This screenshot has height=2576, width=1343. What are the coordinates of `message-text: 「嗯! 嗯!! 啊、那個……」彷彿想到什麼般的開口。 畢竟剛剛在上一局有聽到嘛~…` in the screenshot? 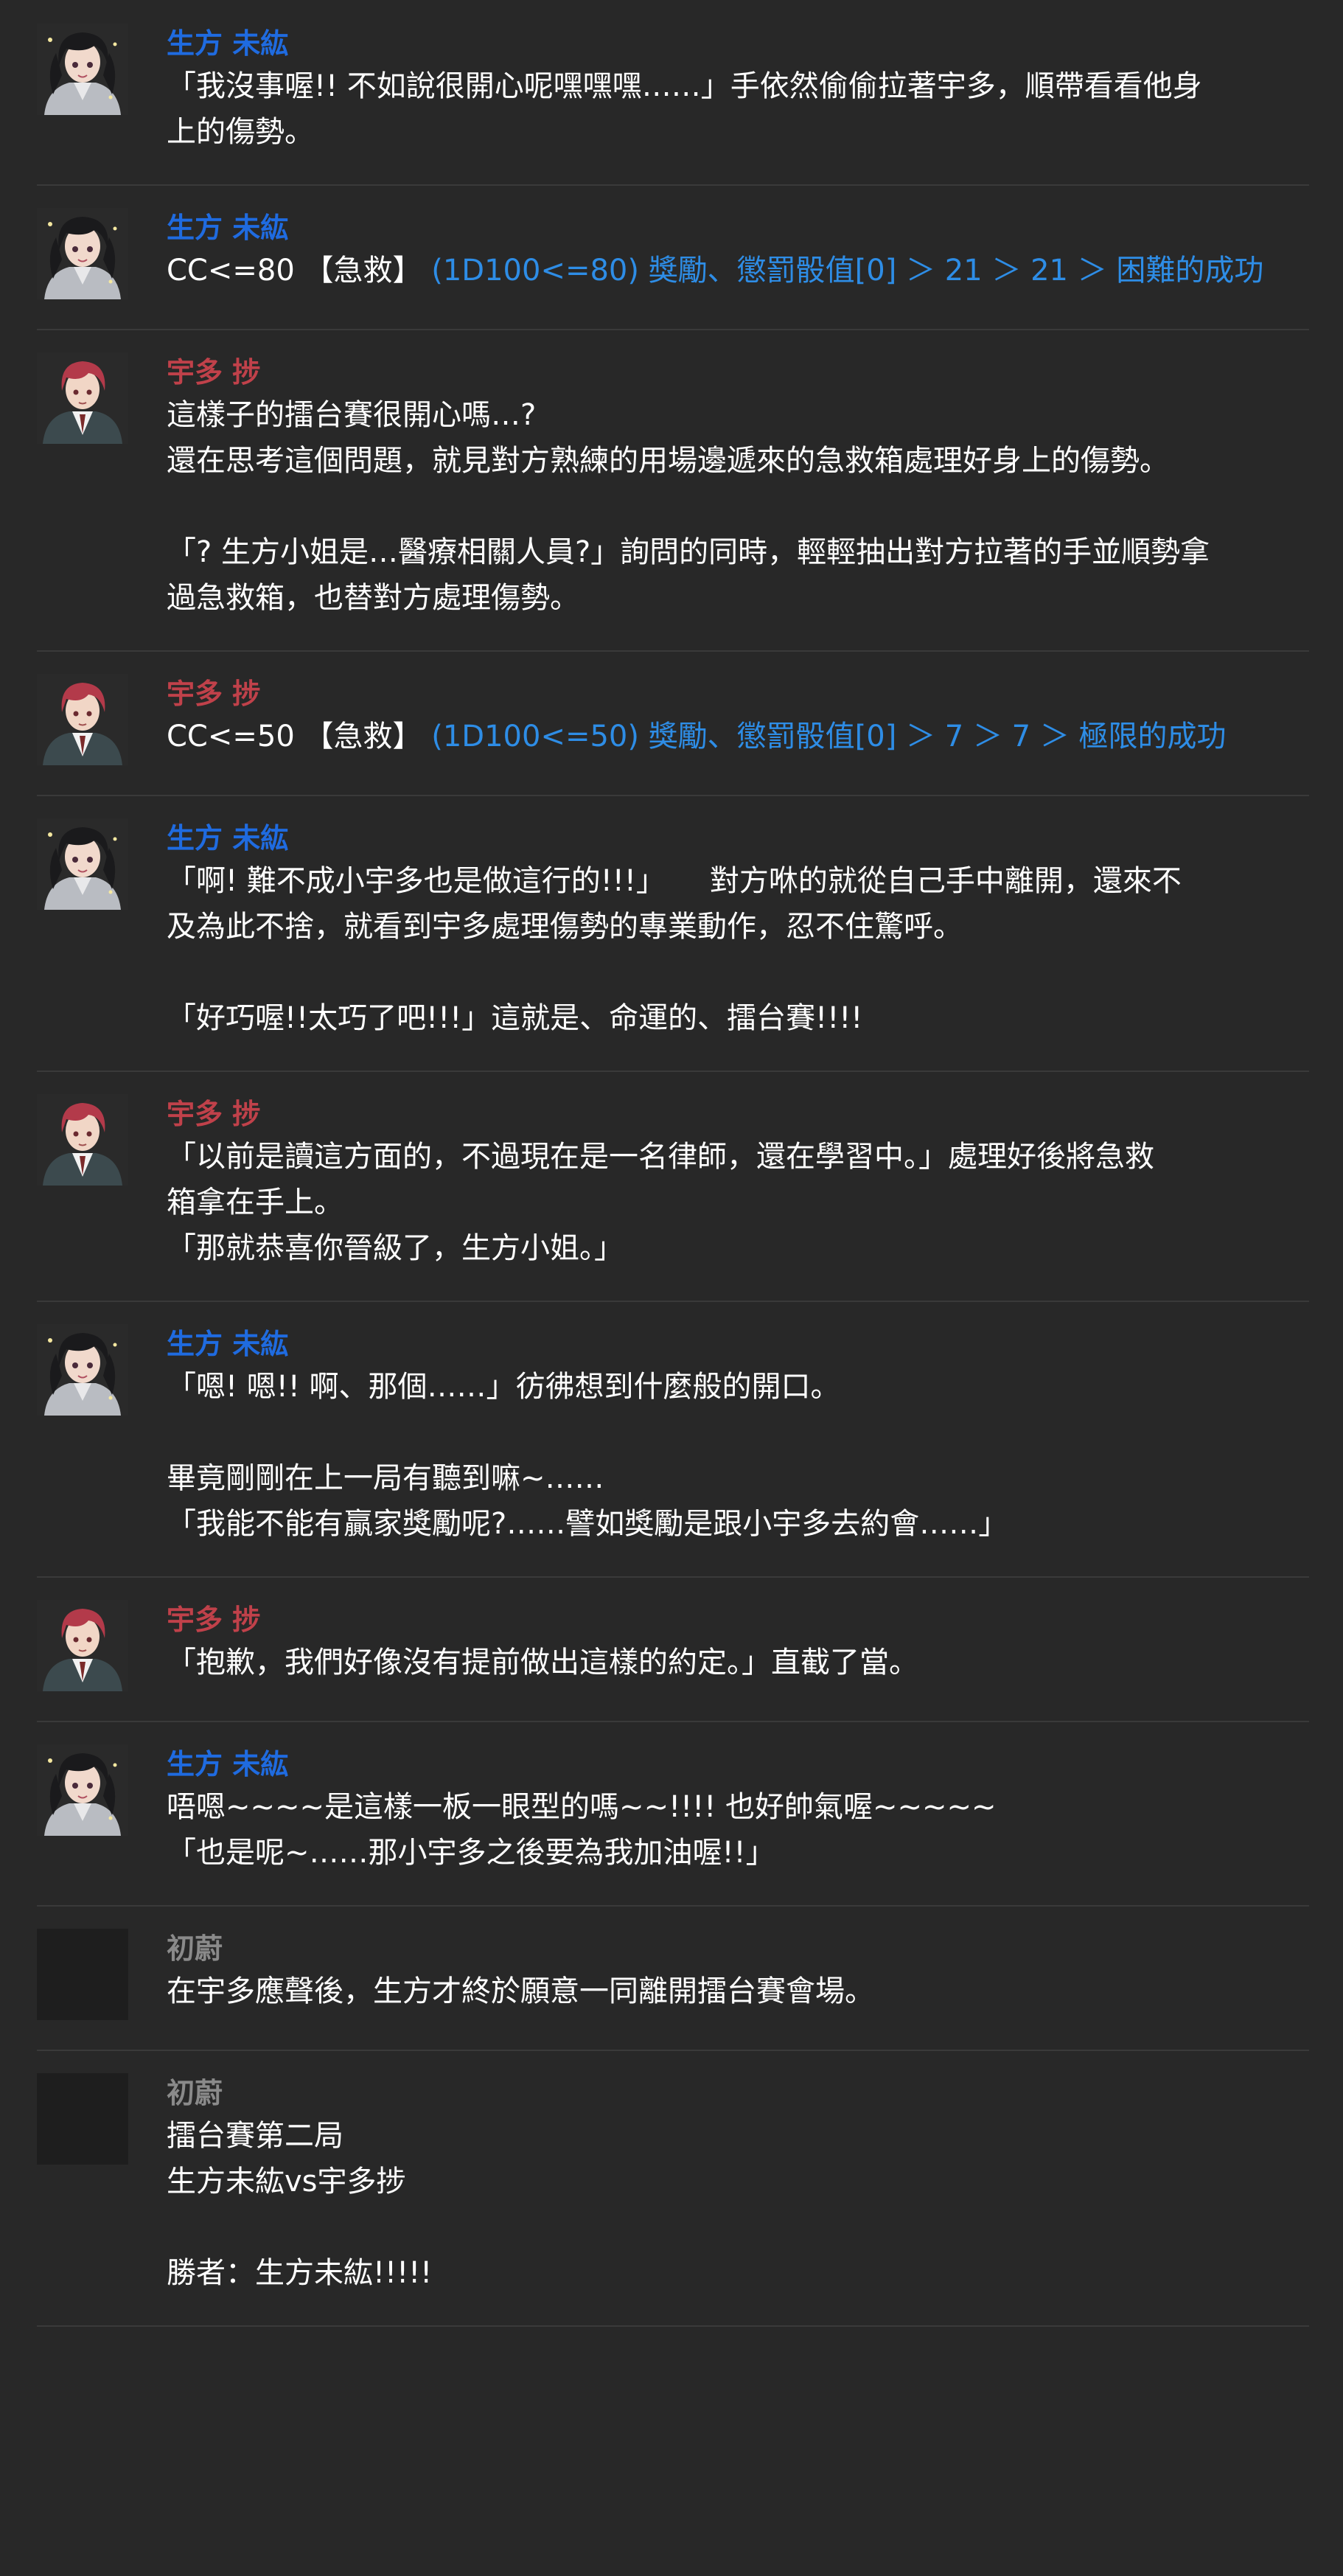 It's located at (587, 1455).